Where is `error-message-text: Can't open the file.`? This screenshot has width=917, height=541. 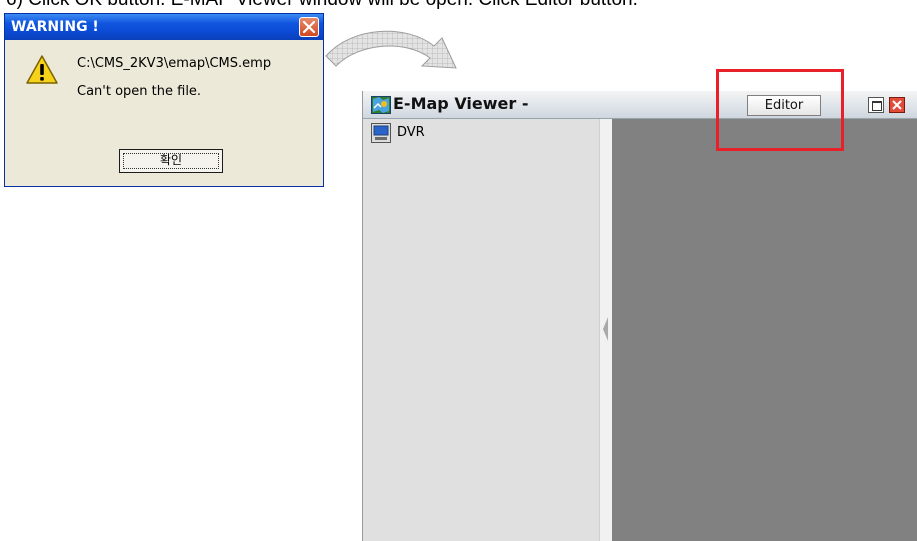
error-message-text: Can't open the file. is located at coordinates (139, 91).